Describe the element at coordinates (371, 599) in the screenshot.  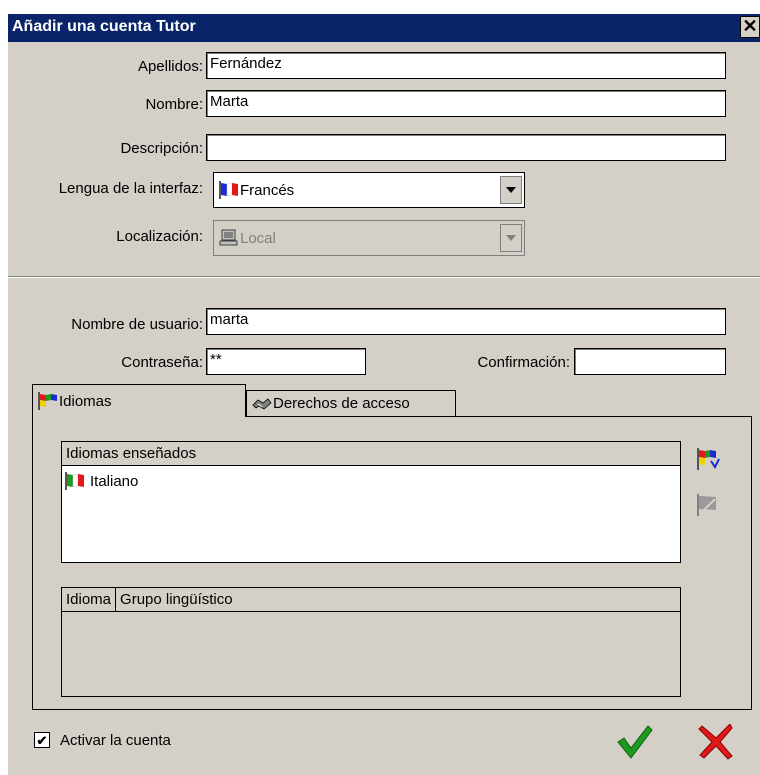
I see `language-groups-header: Idioma Grupo lingüístico` at that location.